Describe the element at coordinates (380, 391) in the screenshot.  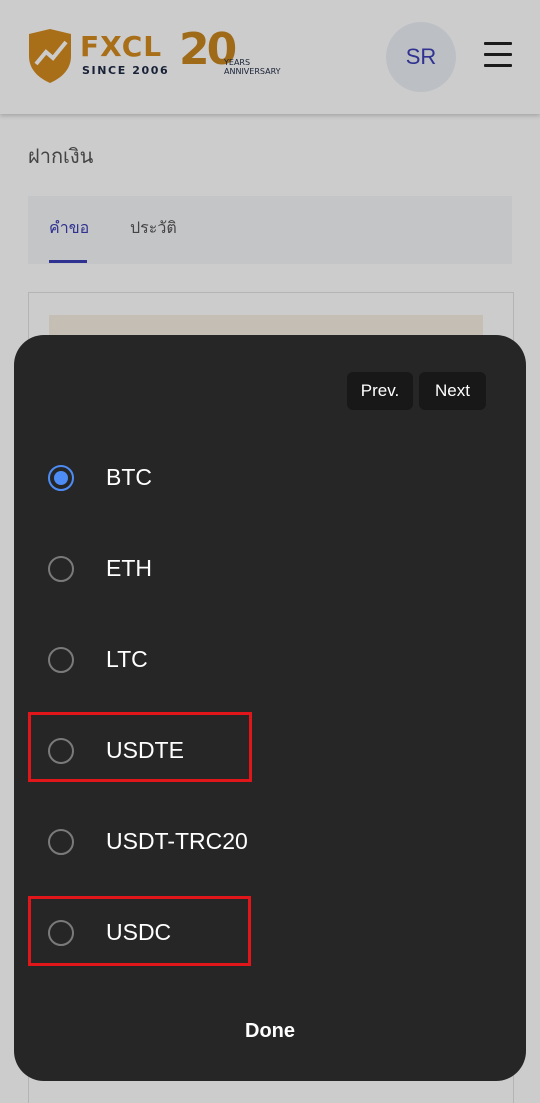
I see `prev-button: Prev.` at that location.